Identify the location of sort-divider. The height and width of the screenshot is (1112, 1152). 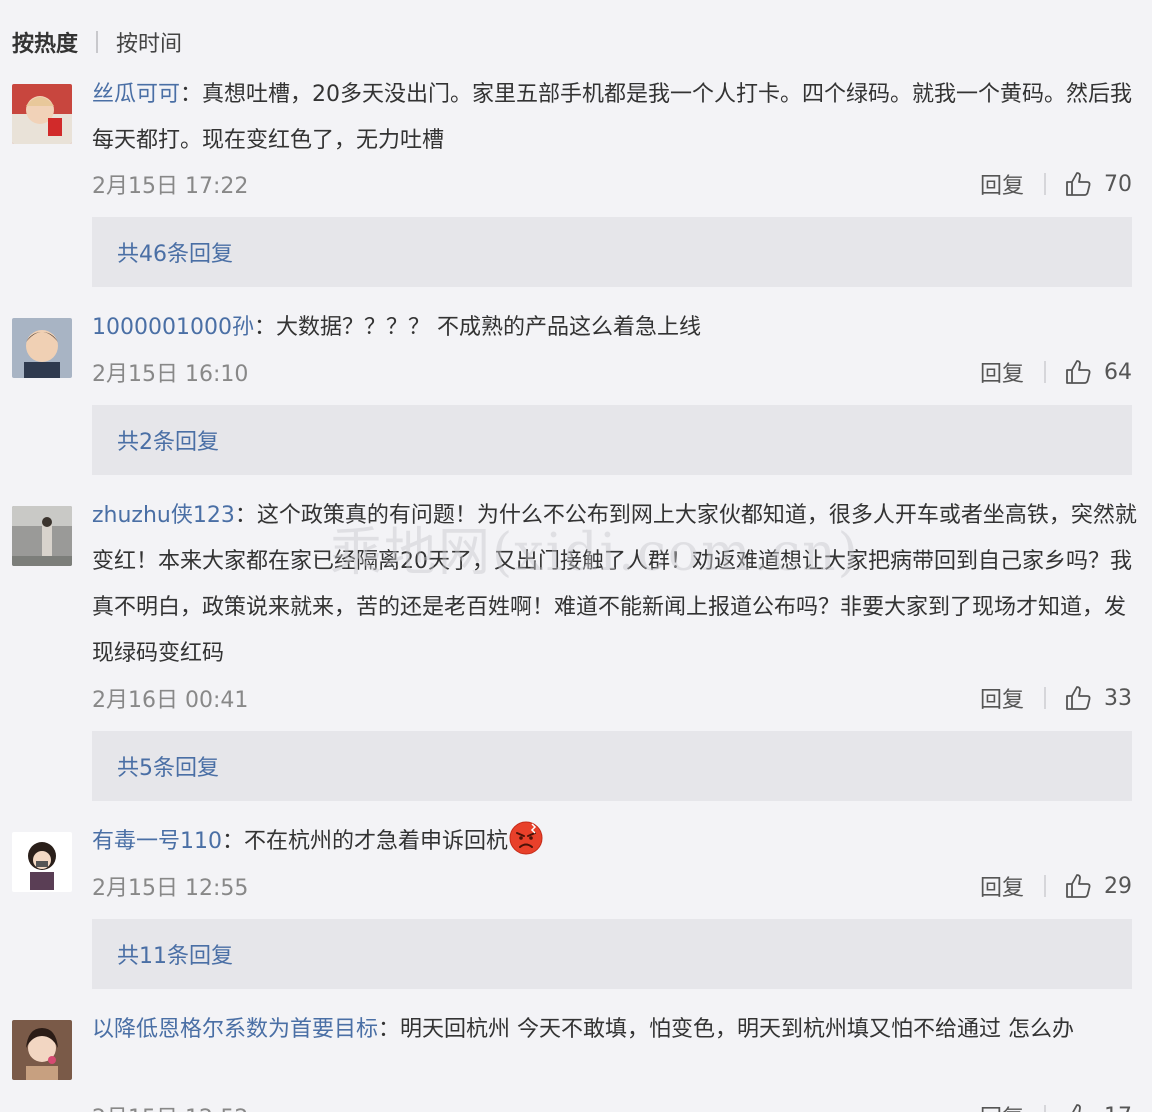
(97, 42).